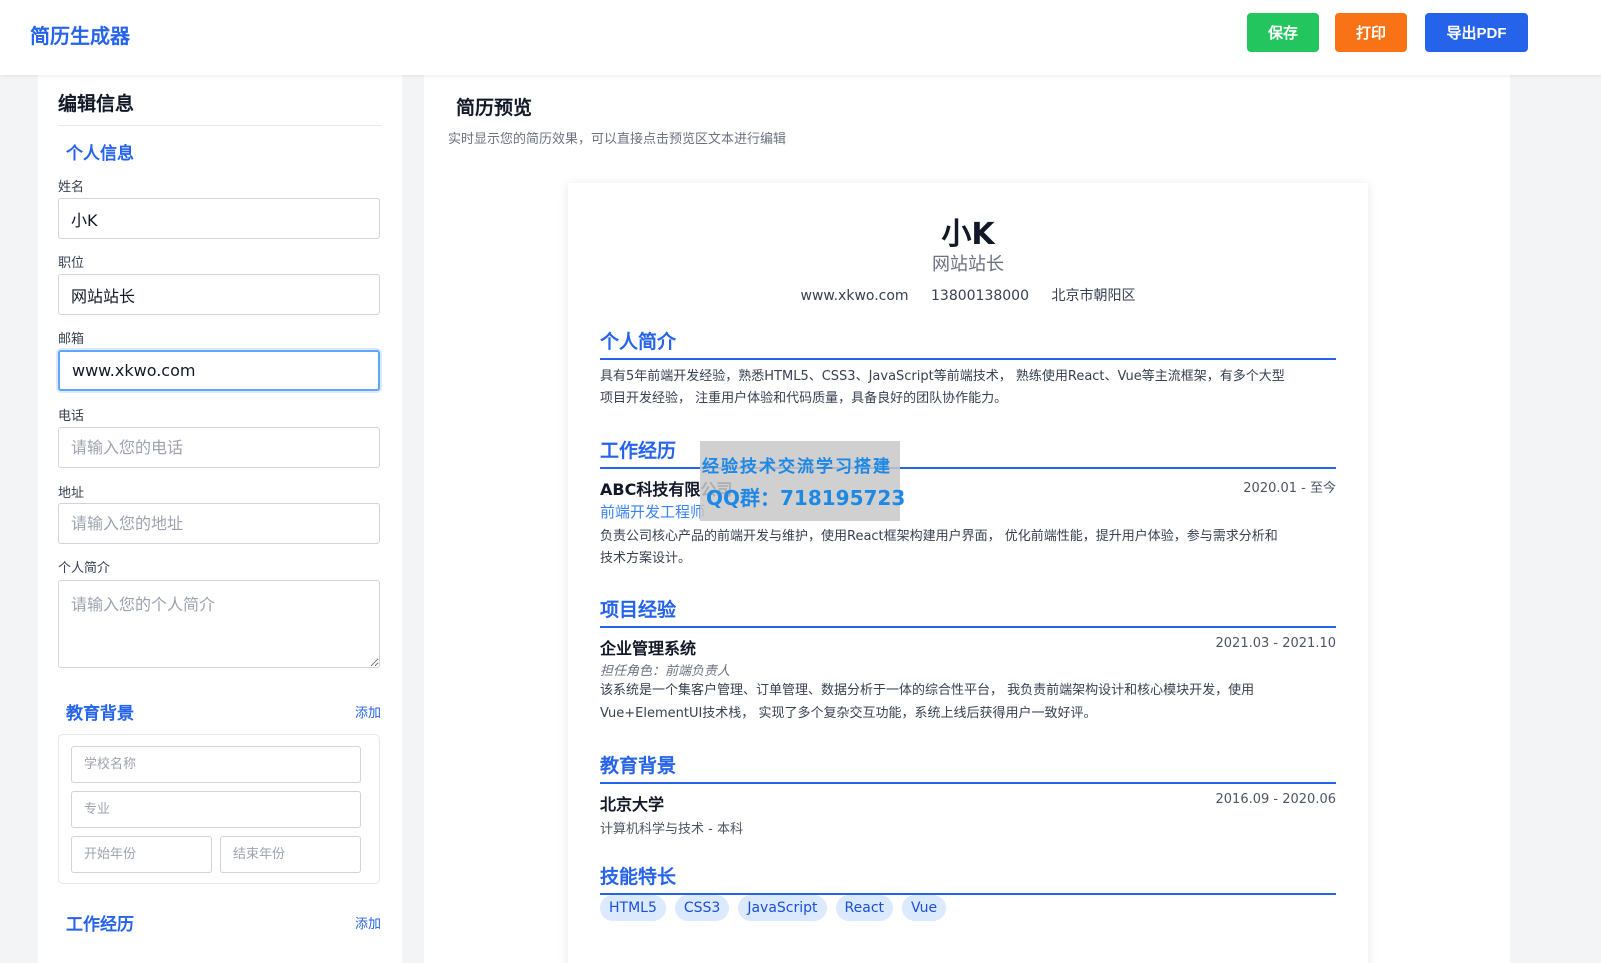 The width and height of the screenshot is (1601, 963). Describe the element at coordinates (1476, 32) in the screenshot. I see `export-pdf-button: 导出PDF` at that location.